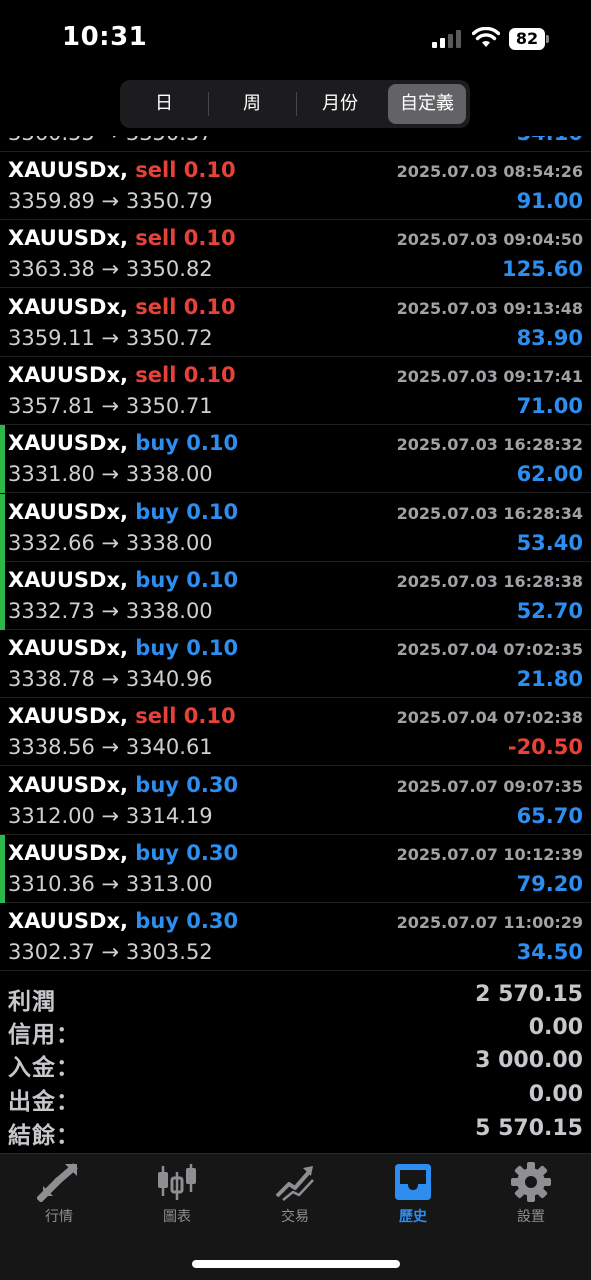  Describe the element at coordinates (105, 37) in the screenshot. I see `status-time: 10:31` at that location.